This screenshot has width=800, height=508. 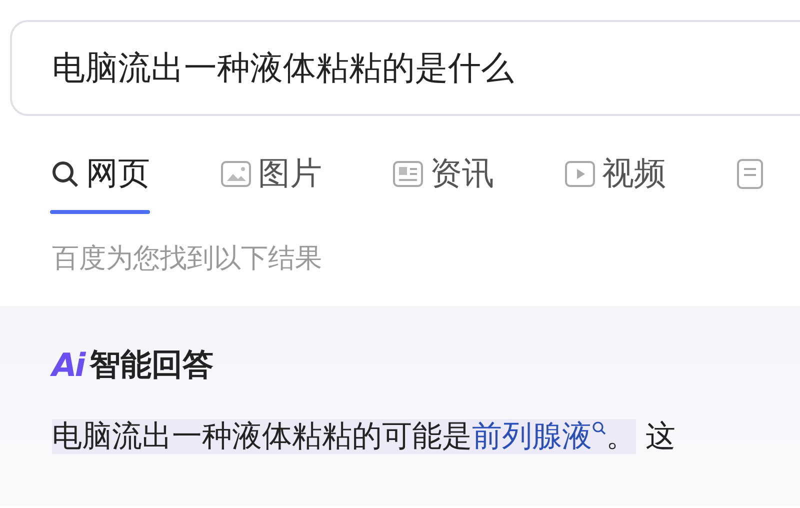 What do you see at coordinates (750, 174) in the screenshot?
I see `document-icon` at bounding box center [750, 174].